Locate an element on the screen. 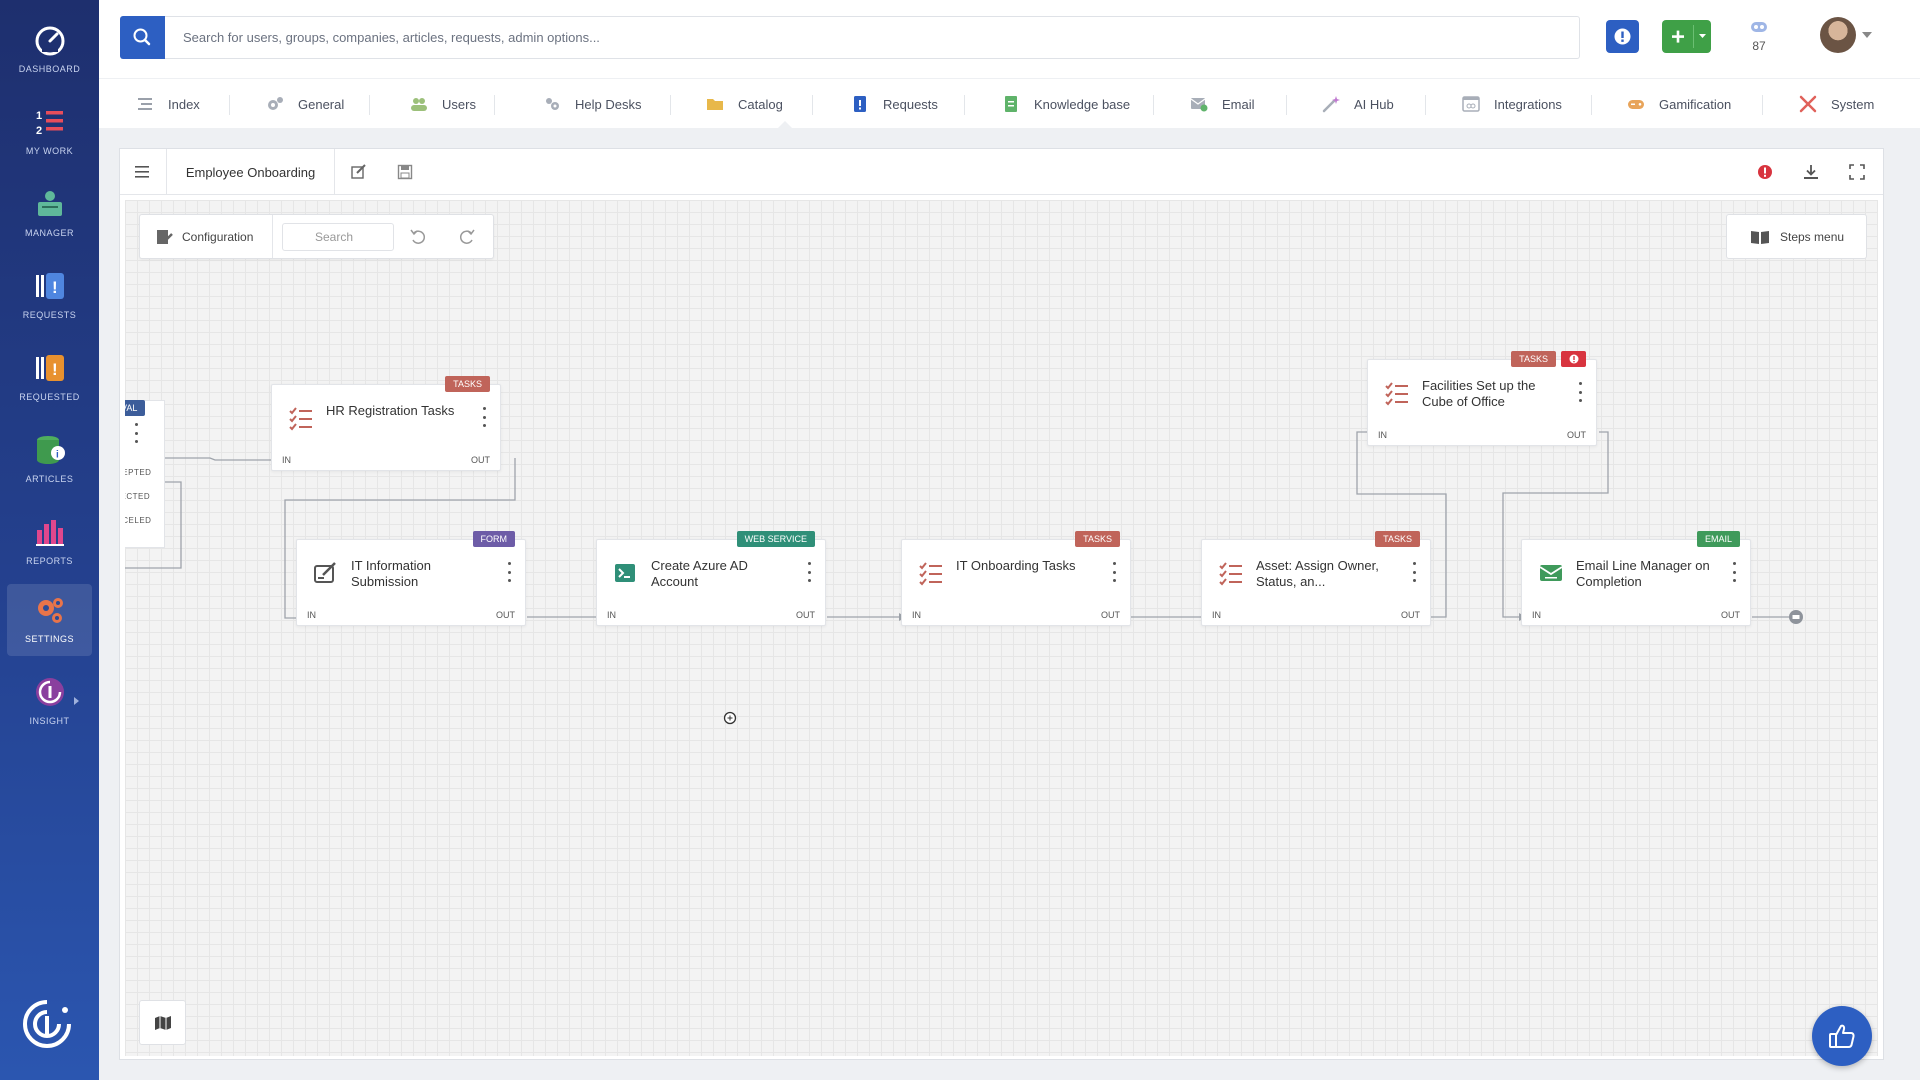 This screenshot has width=1920, height=1080. chevron-down-icon is located at coordinates (1867, 35).